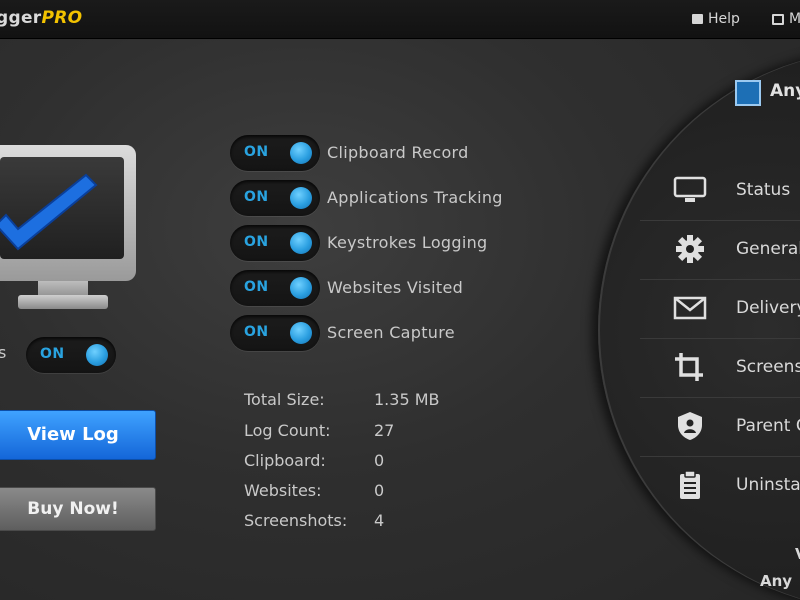 The image size is (800, 600). I want to click on log-count-label: Log Count:, so click(287, 430).